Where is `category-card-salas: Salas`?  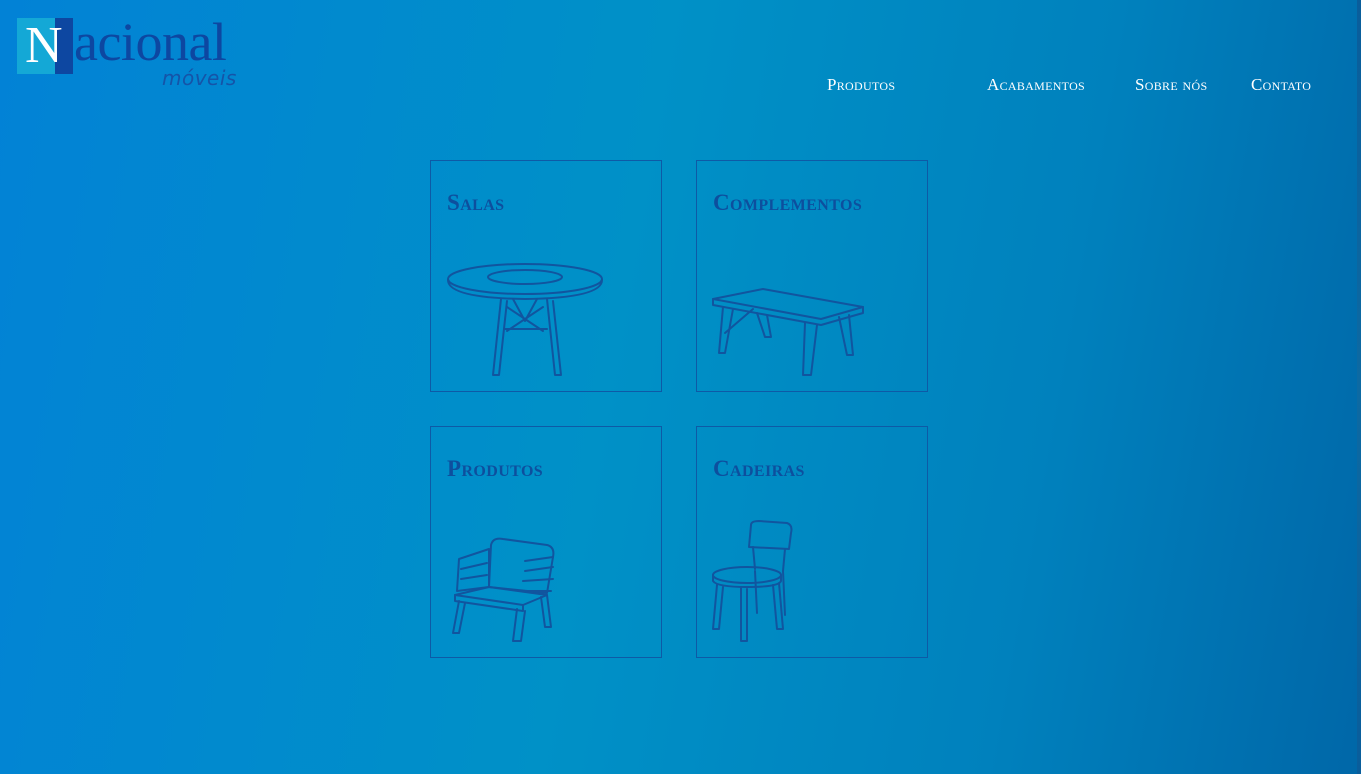 category-card-salas: Salas is located at coordinates (546, 276).